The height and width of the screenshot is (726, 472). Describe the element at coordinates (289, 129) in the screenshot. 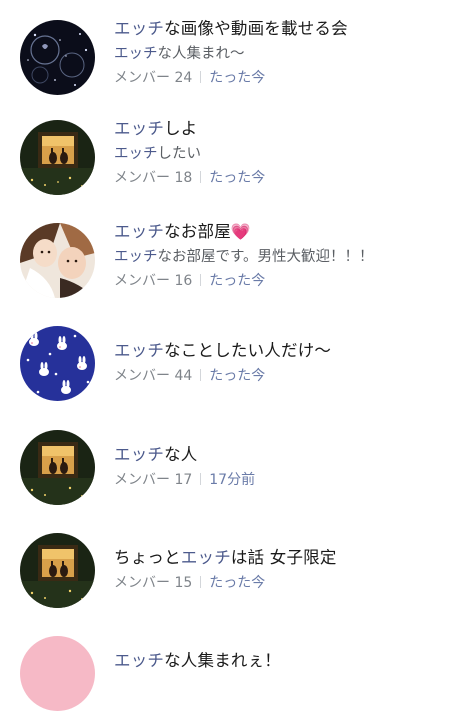

I see `group-title: エッチしよ` at that location.